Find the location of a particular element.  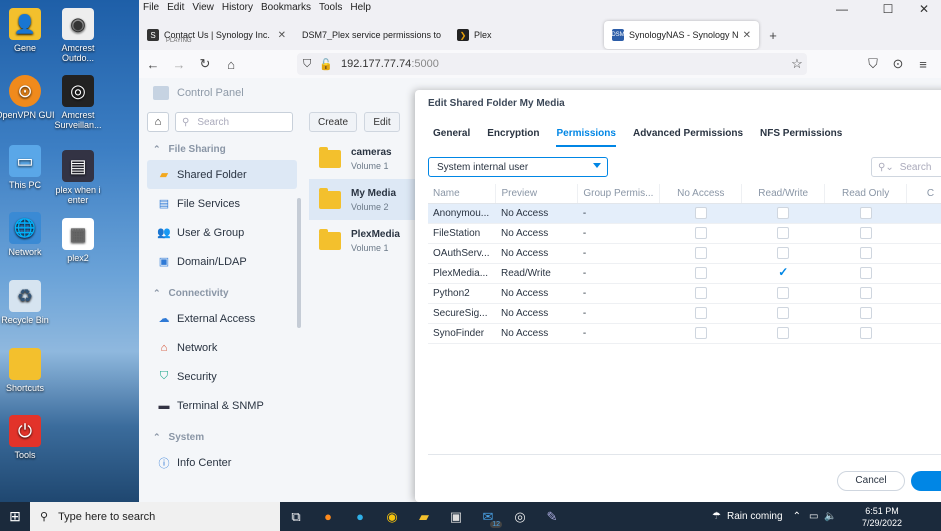

save-button is located at coordinates (926, 481).